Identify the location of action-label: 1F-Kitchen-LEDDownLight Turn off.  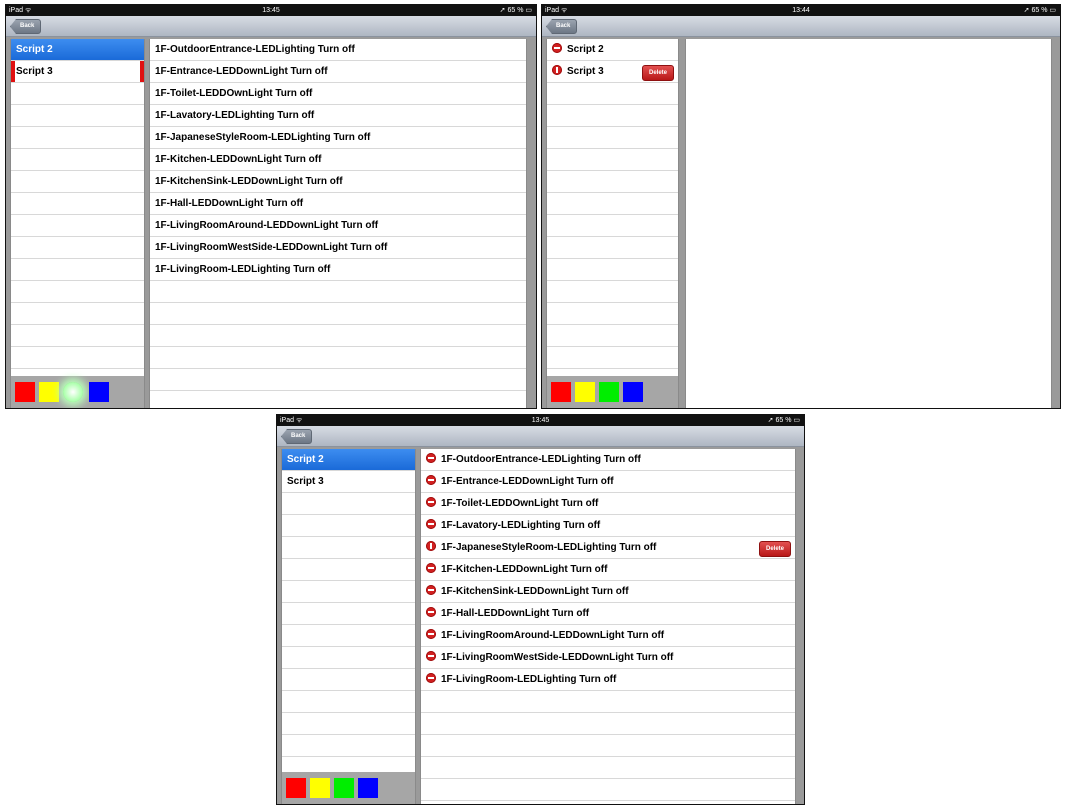
(524, 569).